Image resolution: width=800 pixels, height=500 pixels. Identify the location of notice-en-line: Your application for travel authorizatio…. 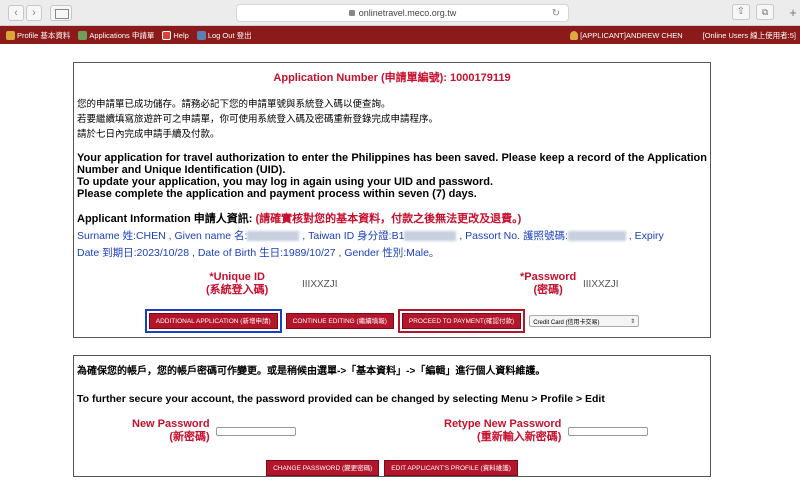
(392, 164).